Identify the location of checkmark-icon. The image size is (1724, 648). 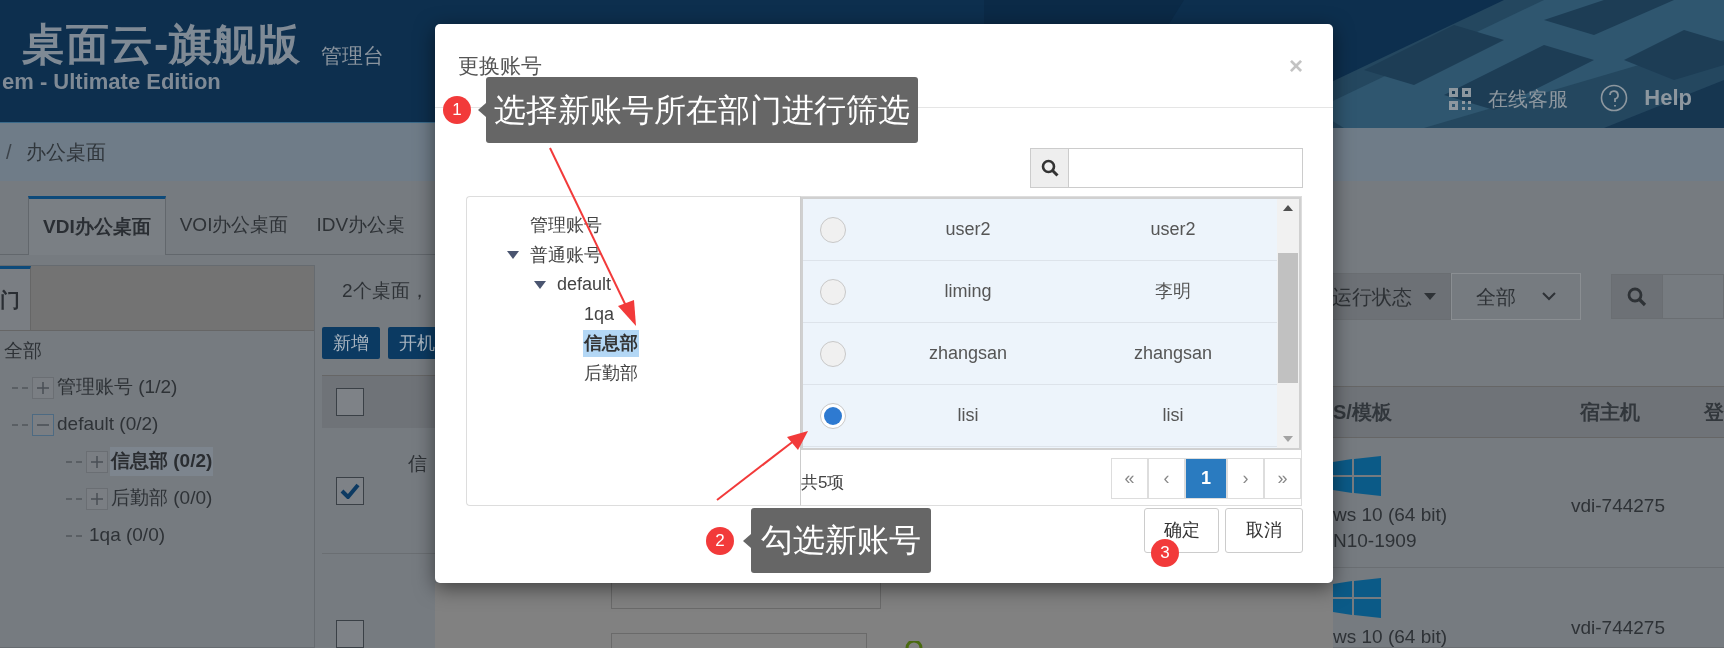
(350, 490).